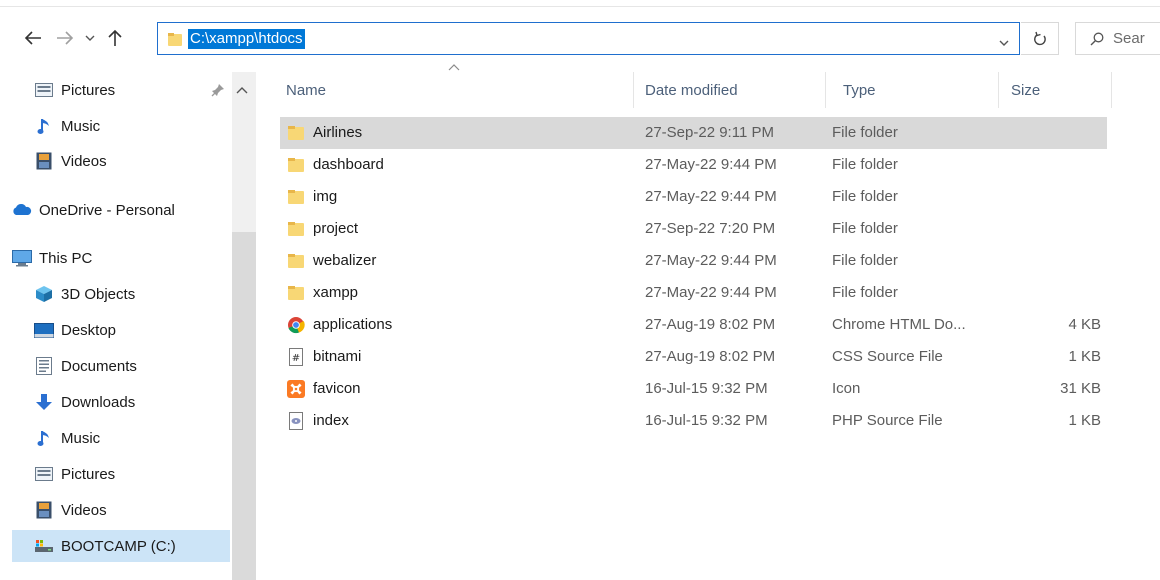  I want to click on recent-locations-button, so click(90, 38).